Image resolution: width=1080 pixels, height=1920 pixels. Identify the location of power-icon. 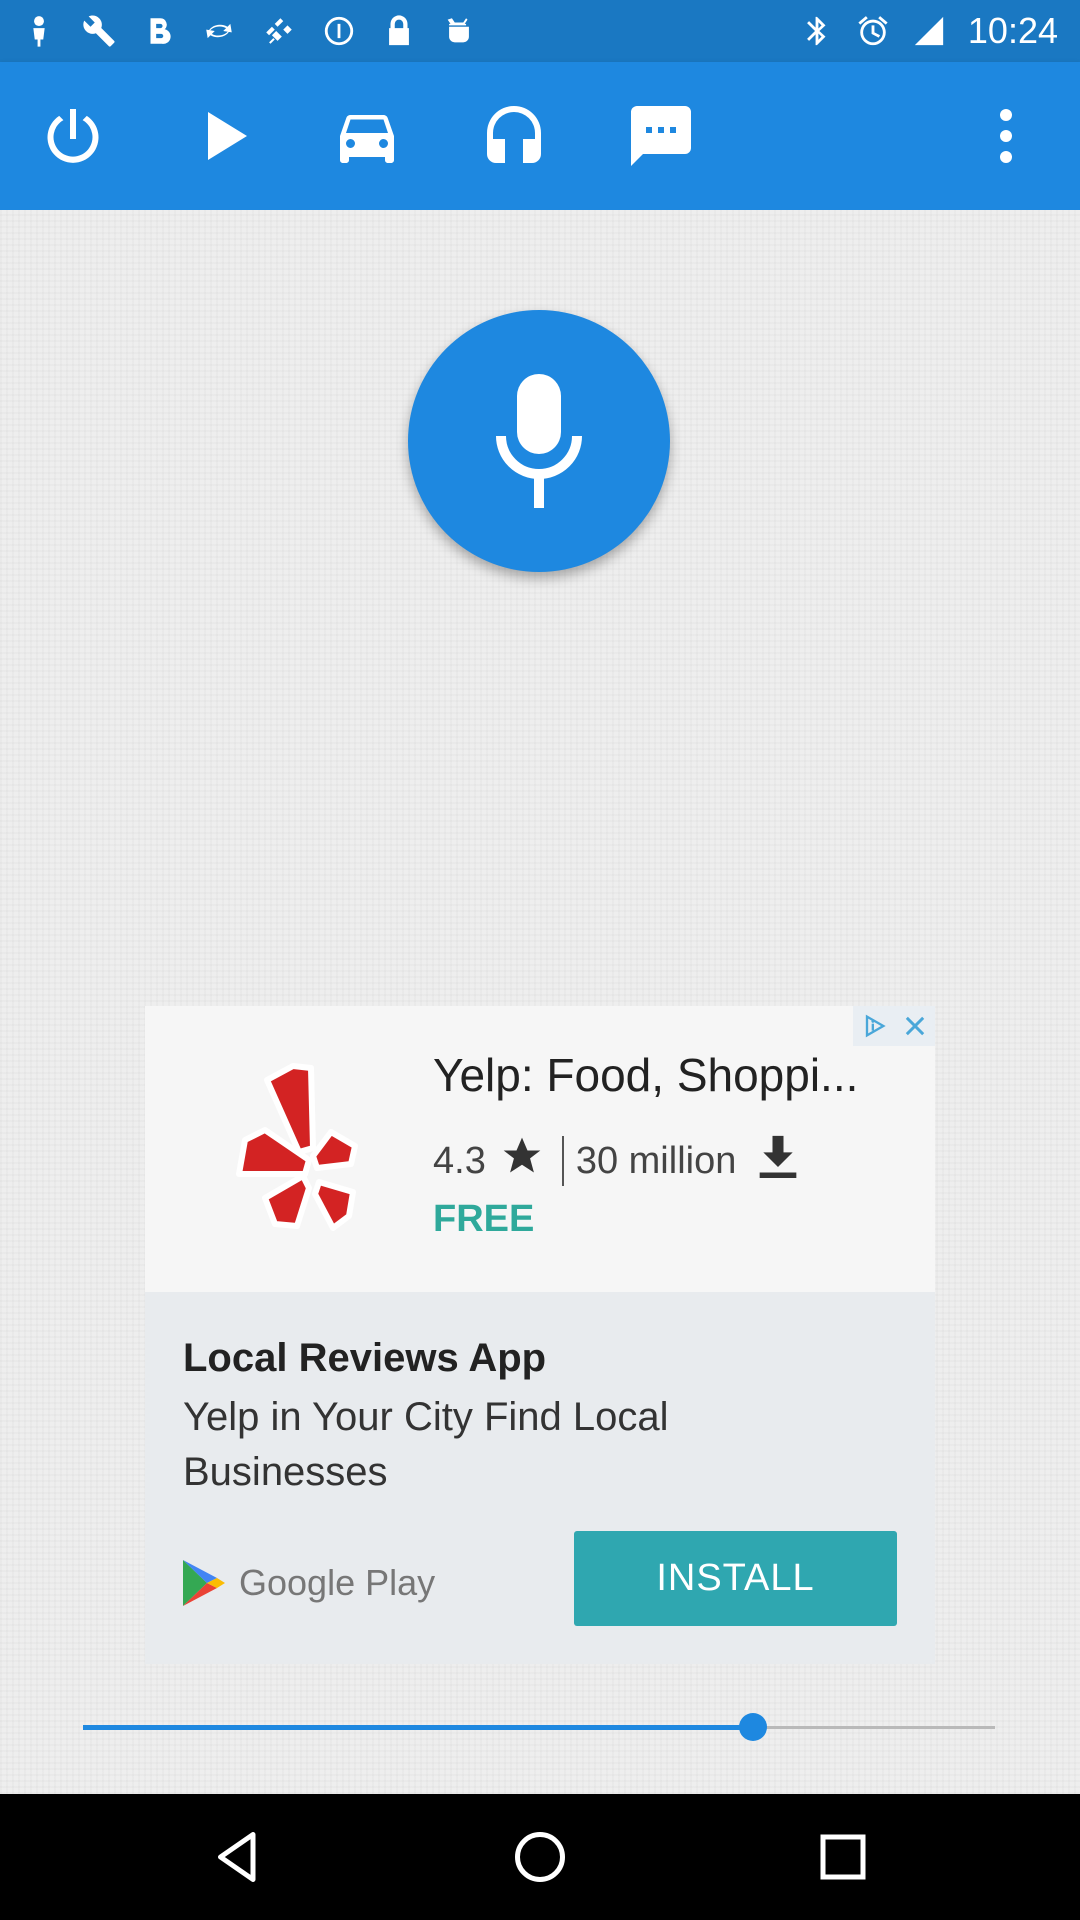
(73, 136).